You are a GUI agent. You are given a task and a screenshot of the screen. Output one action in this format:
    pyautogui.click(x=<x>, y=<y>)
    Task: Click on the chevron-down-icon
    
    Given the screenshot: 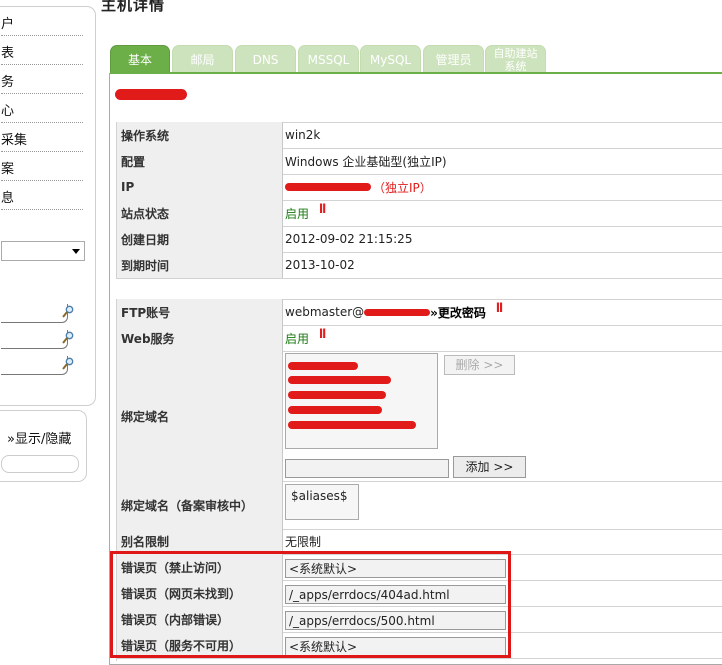 What is the action you would take?
    pyautogui.click(x=76, y=251)
    